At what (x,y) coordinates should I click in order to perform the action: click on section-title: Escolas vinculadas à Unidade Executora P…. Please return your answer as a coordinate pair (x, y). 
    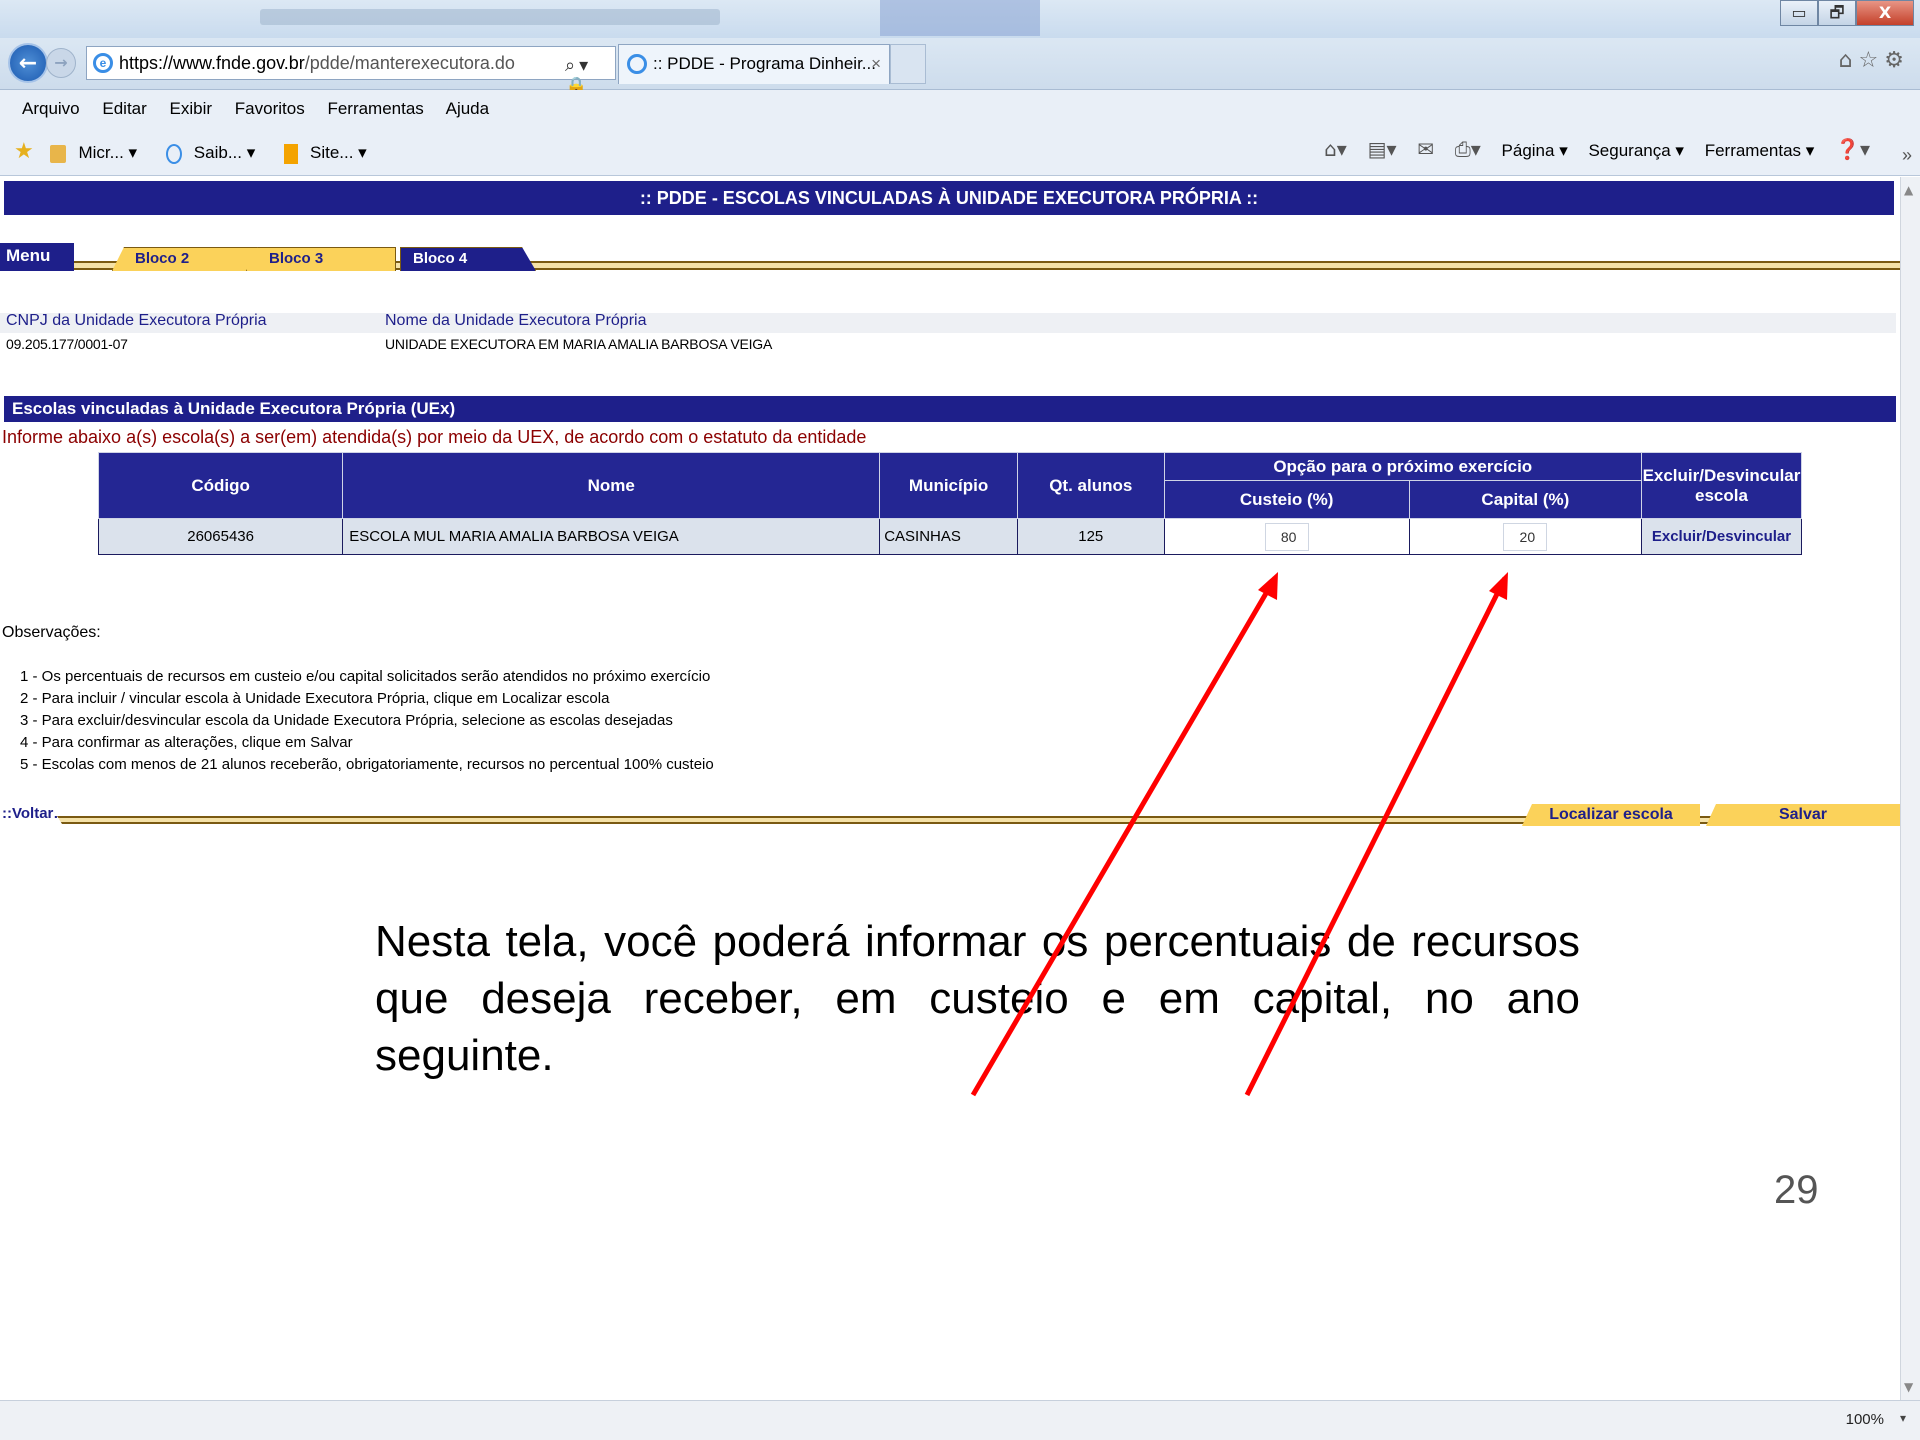
    Looking at the image, I should click on (950, 409).